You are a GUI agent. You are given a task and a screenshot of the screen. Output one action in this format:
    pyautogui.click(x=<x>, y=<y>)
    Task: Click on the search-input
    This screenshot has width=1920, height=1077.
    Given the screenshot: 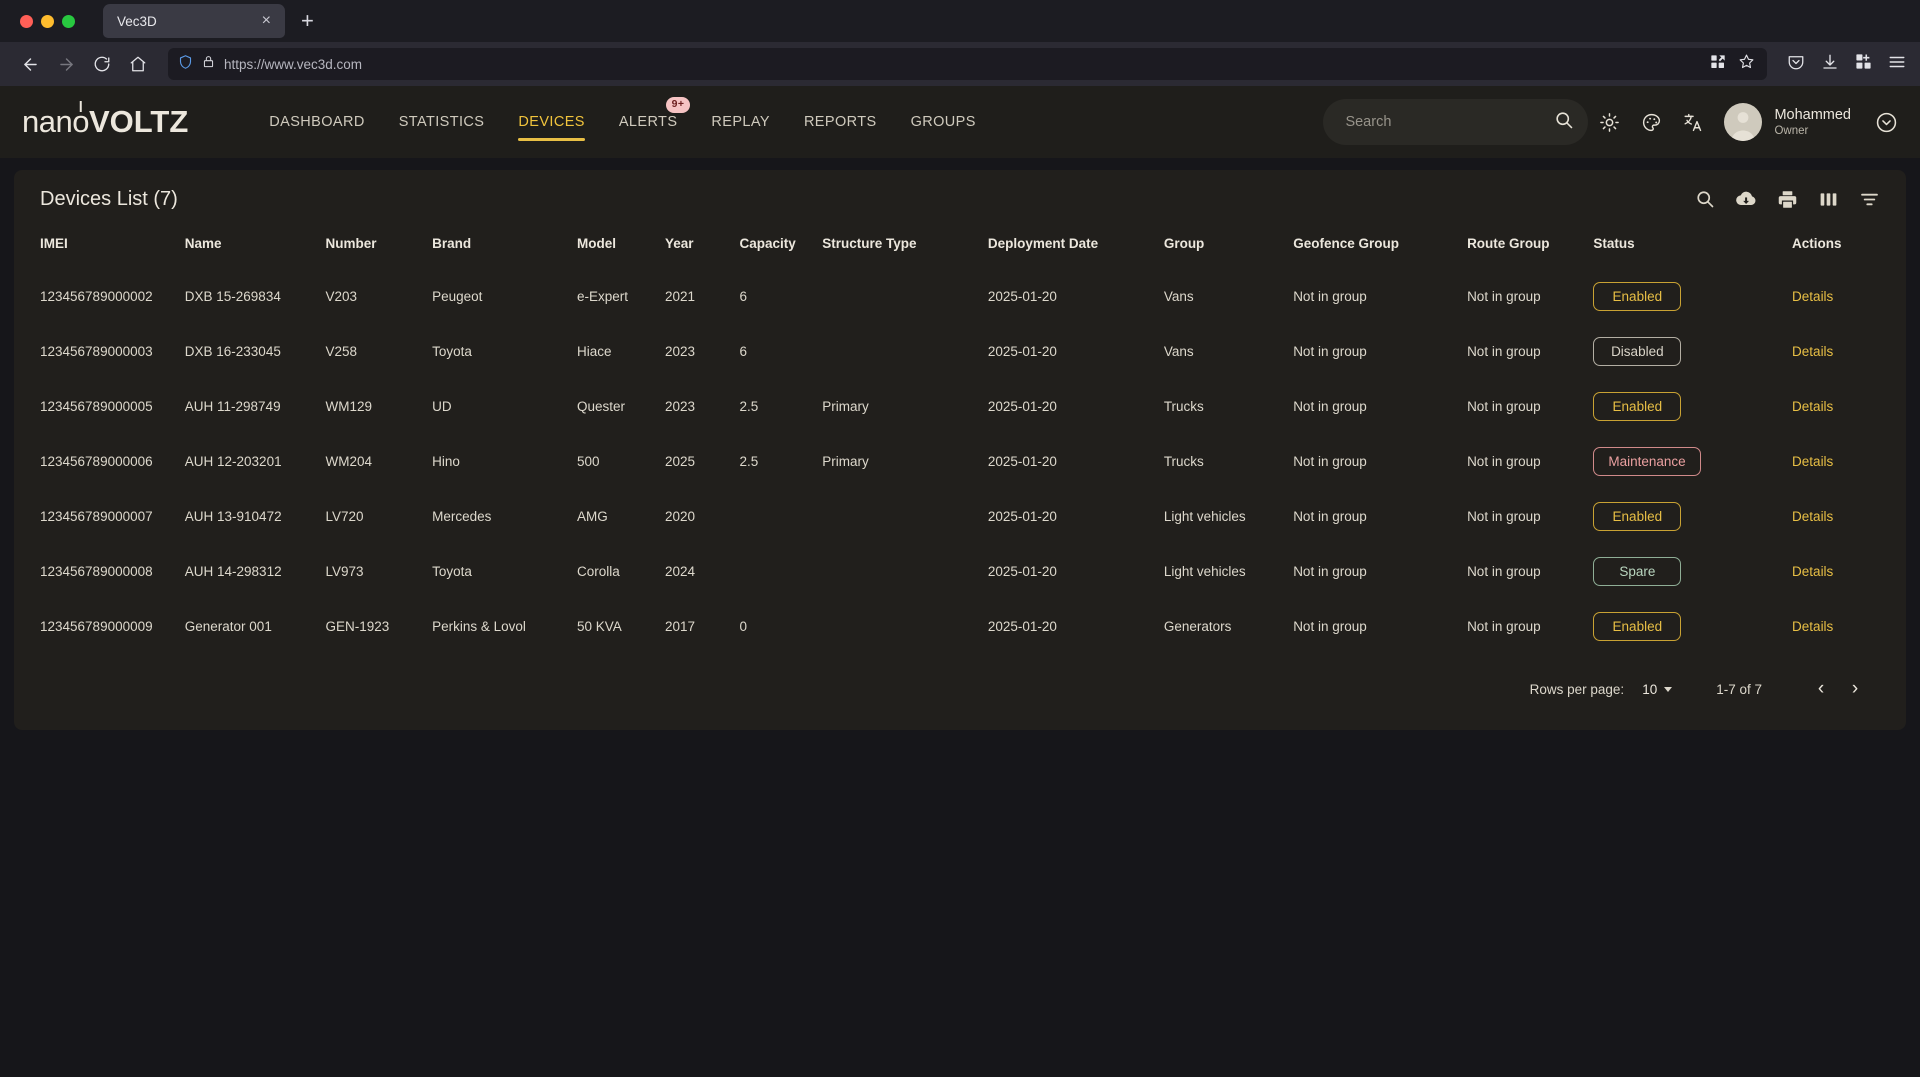 What is the action you would take?
    pyautogui.click(x=1446, y=122)
    